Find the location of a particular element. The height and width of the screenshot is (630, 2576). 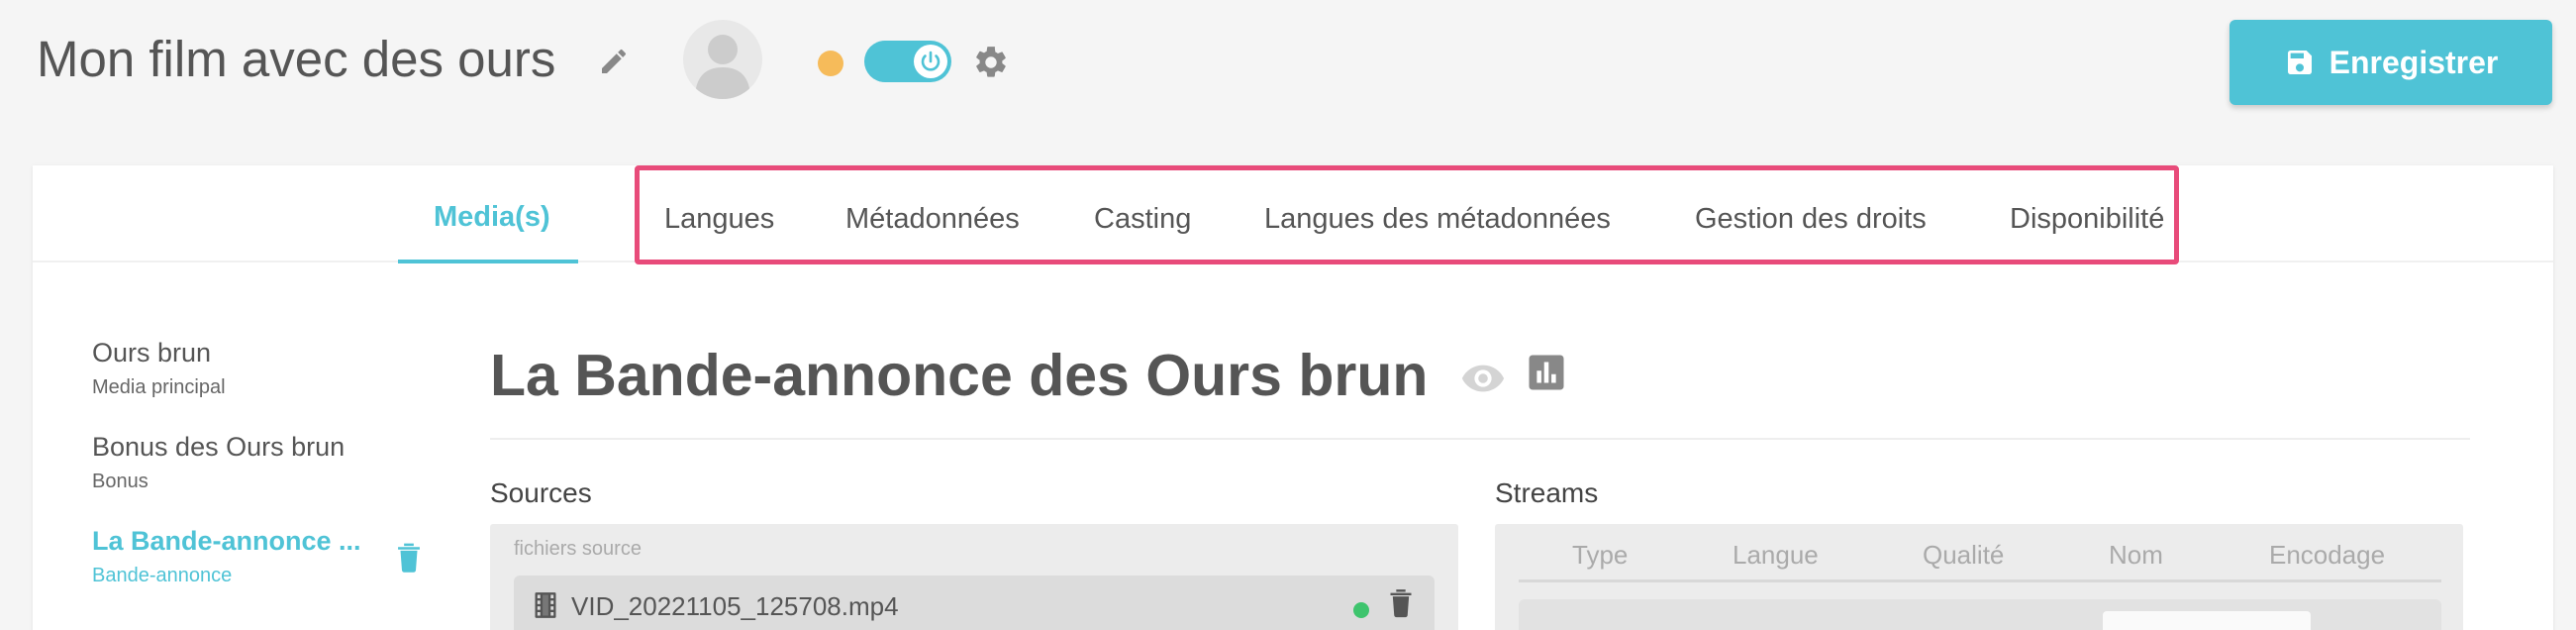

stream-col-qualite: Qualité is located at coordinates (1964, 555).